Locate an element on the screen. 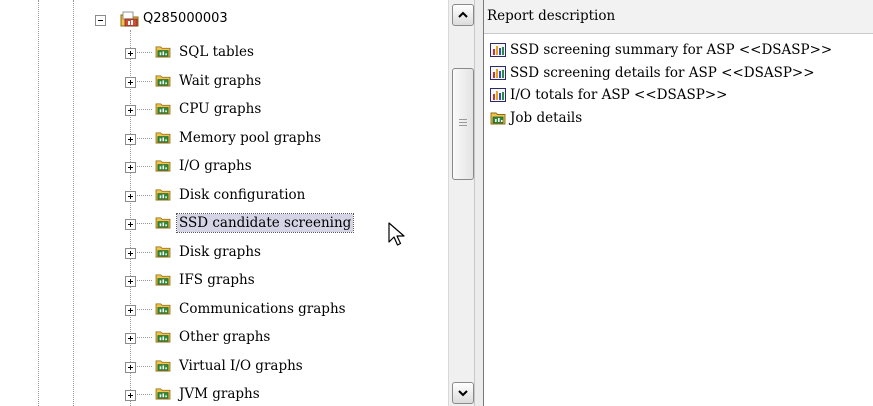  report-item-label: SSD screening details for ASP <<DSASP>> is located at coordinates (662, 73).